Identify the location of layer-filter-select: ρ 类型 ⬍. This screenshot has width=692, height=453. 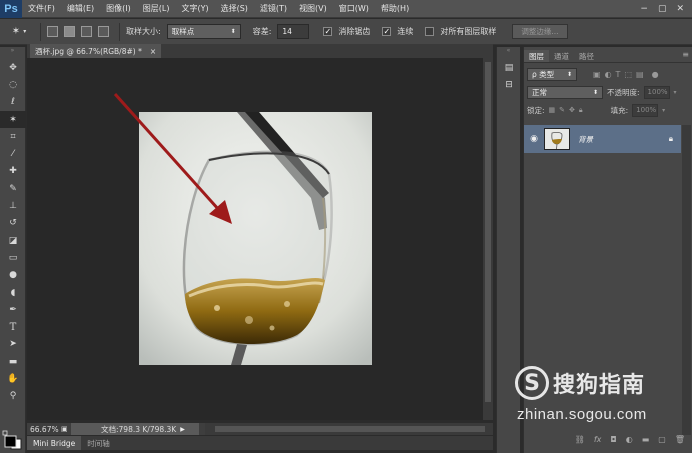
(552, 74).